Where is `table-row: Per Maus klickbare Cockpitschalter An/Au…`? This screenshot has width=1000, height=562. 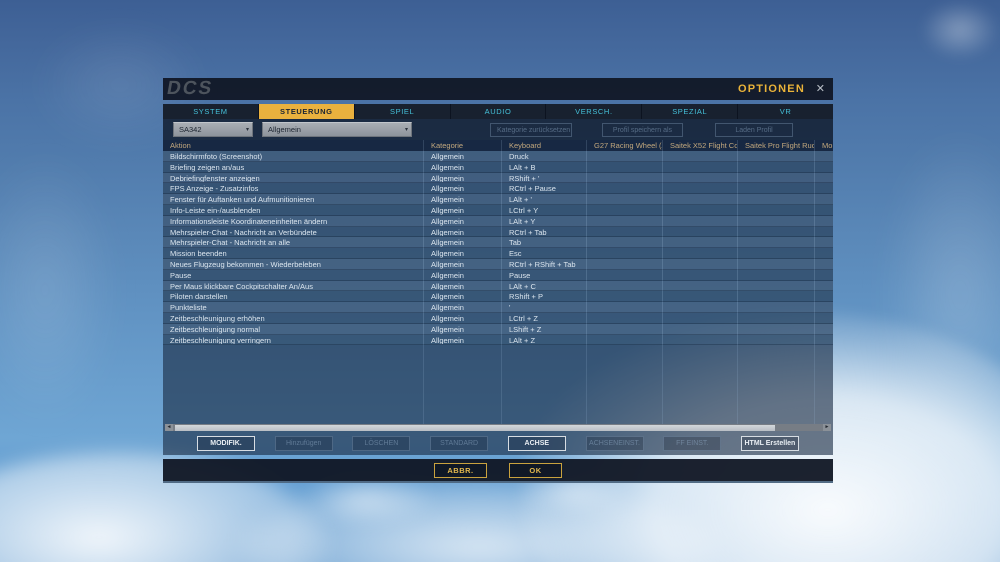
table-row: Per Maus klickbare Cockpitschalter An/Au… is located at coordinates (498, 286).